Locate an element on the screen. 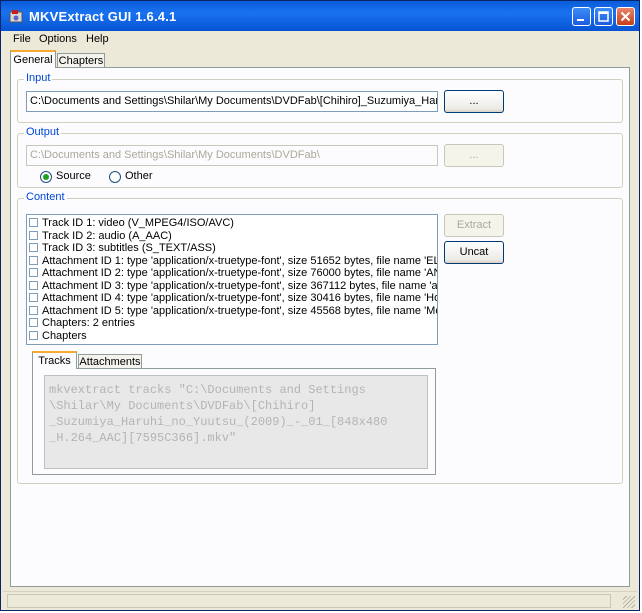 Image resolution: width=642 pixels, height=613 pixels. resize-grip-icon is located at coordinates (629, 602).